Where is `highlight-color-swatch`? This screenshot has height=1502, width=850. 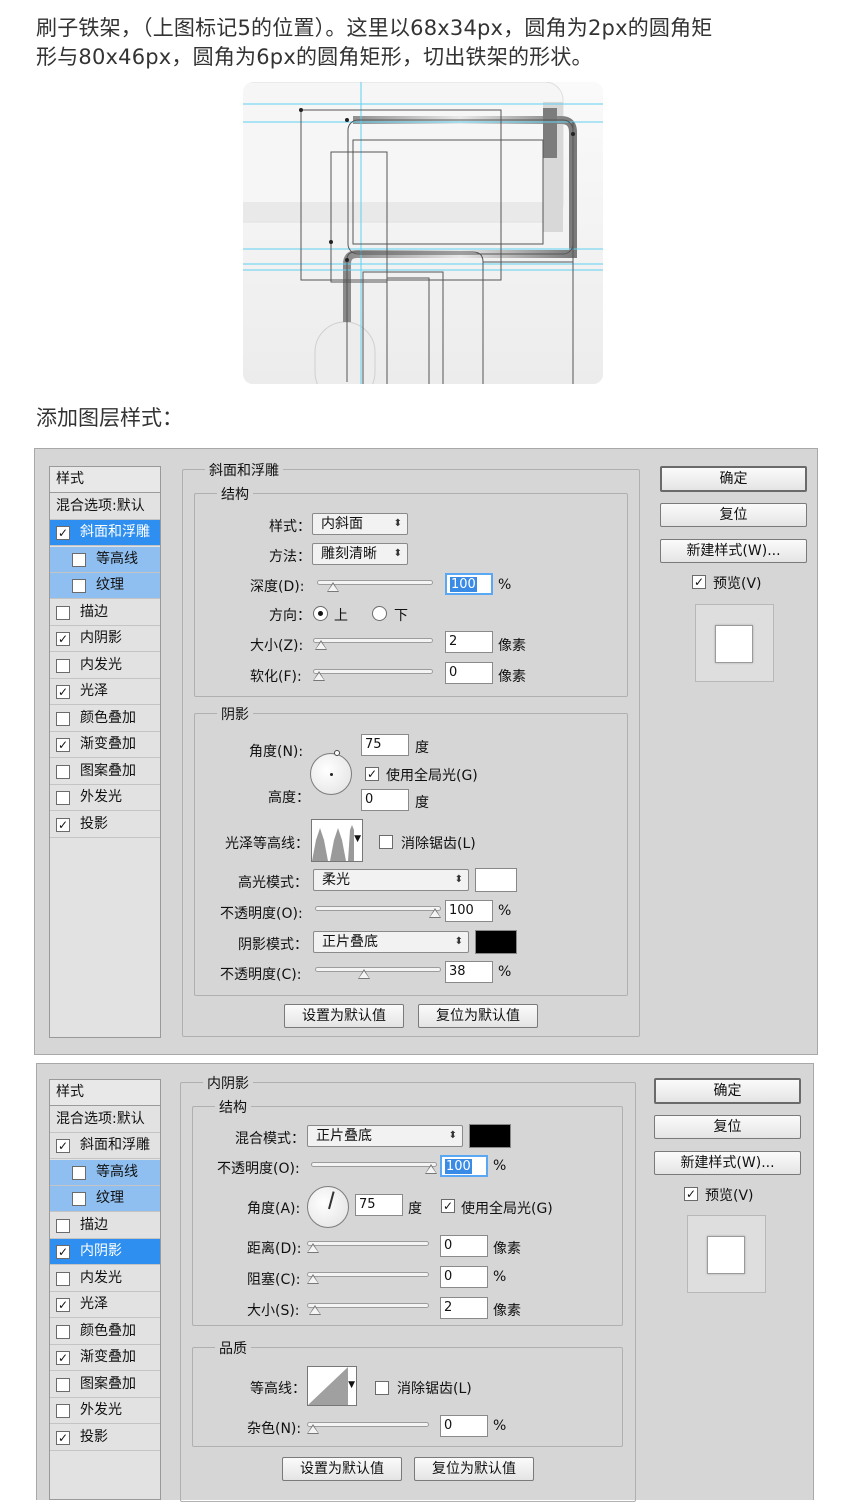 highlight-color-swatch is located at coordinates (496, 880).